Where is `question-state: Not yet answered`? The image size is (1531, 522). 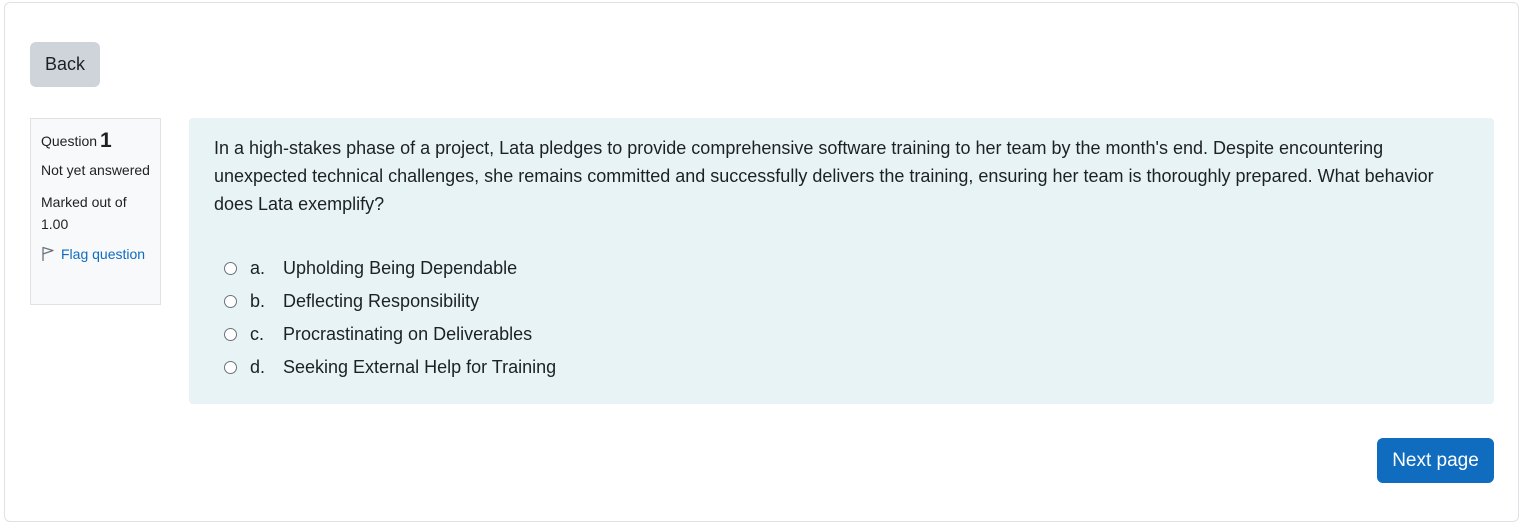
question-state: Not yet answered is located at coordinates (95, 170).